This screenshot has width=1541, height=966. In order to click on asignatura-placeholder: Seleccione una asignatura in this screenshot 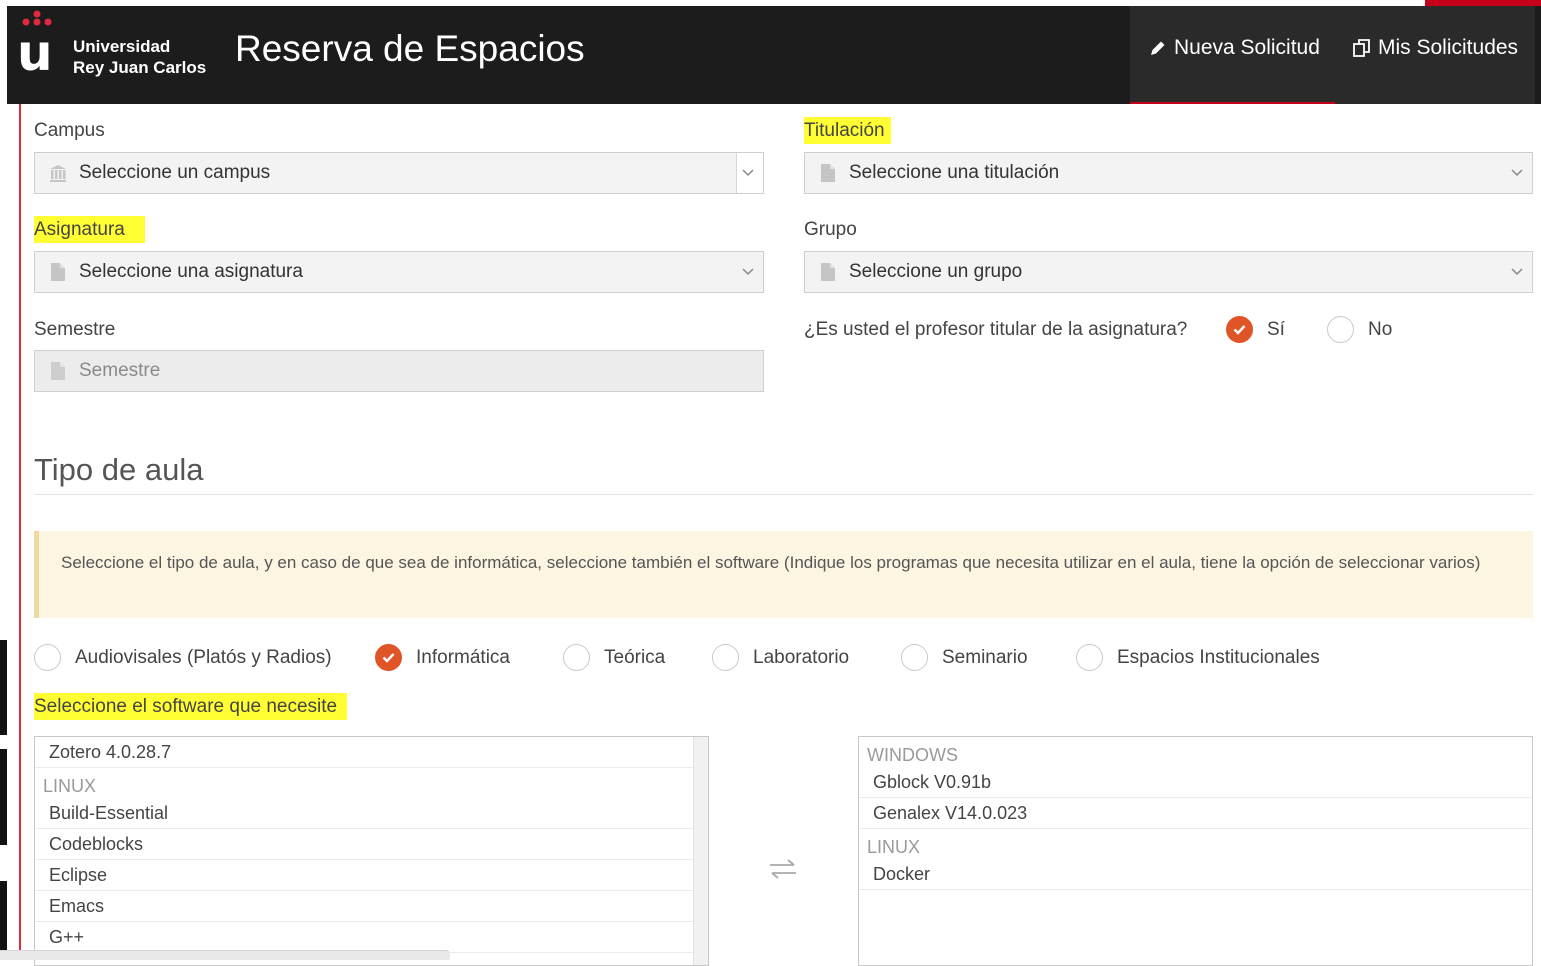, I will do `click(191, 271)`.